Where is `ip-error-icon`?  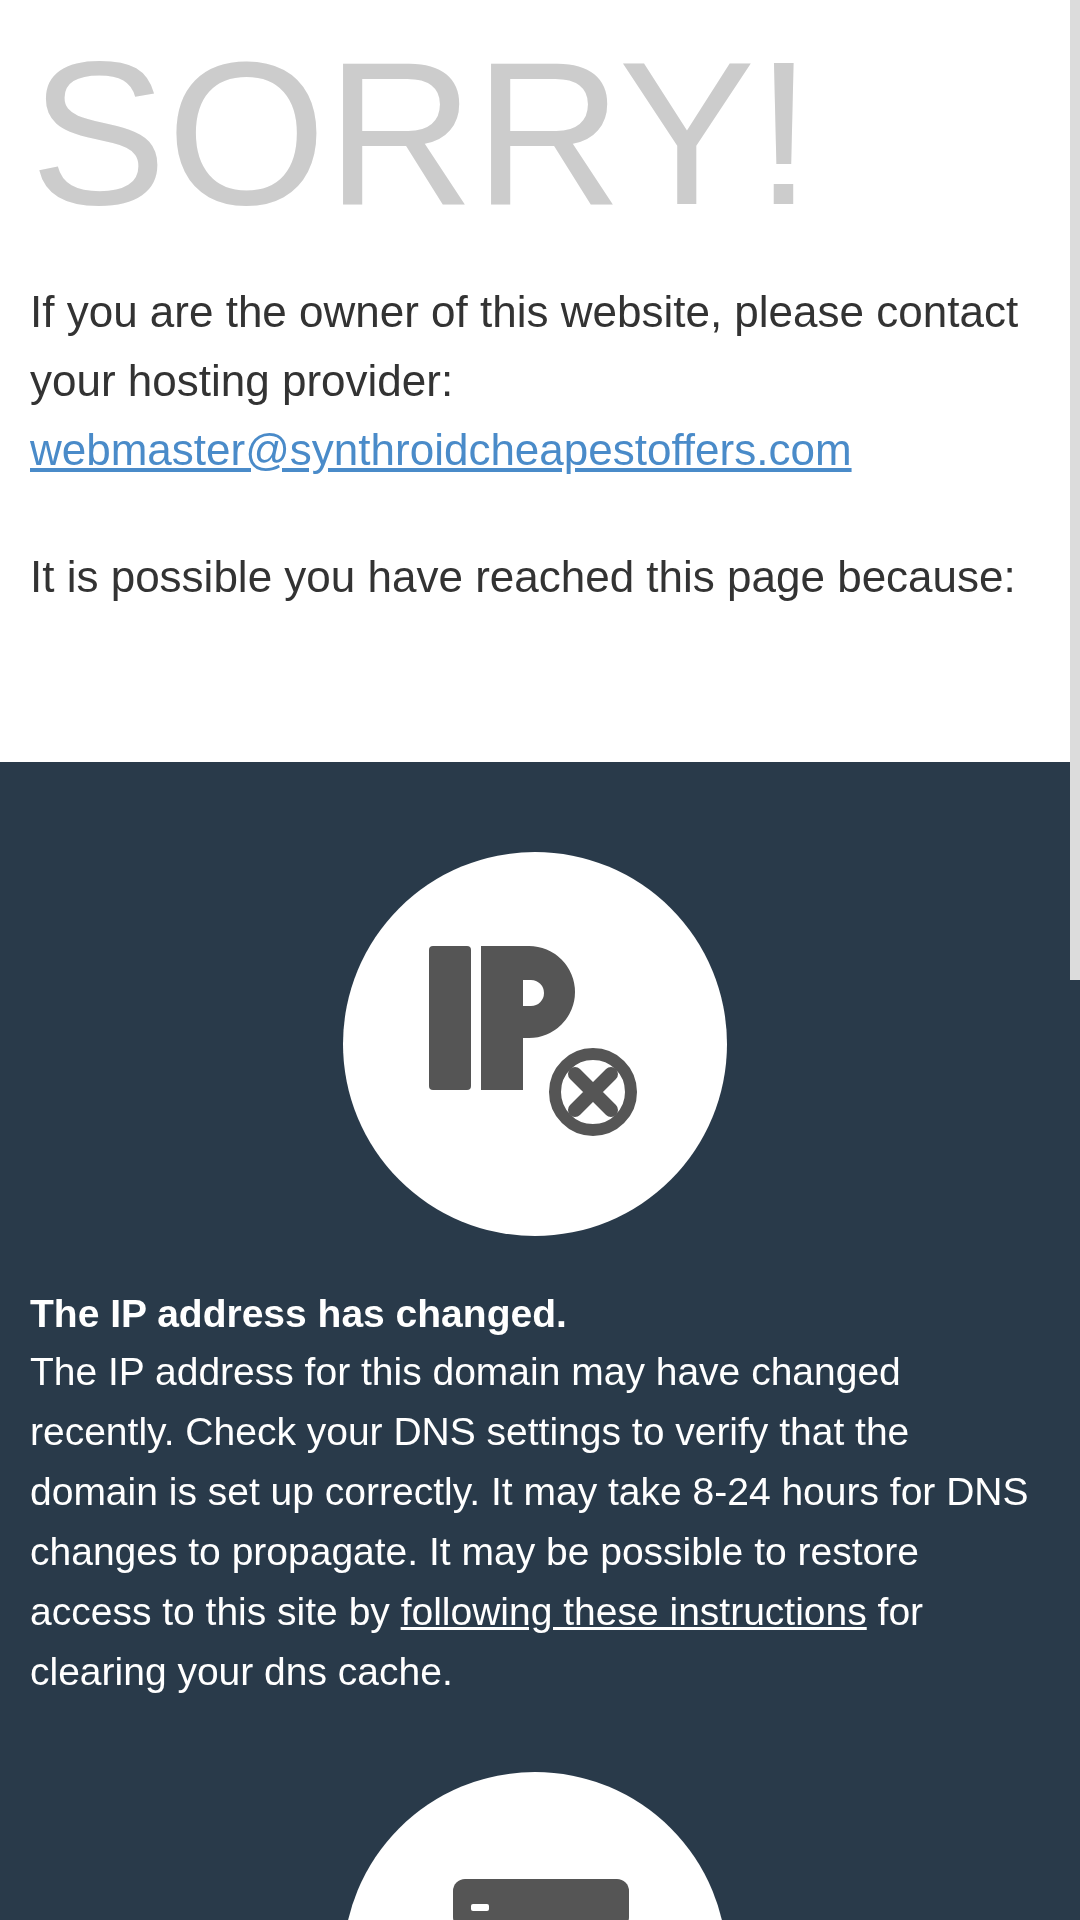
ip-error-icon is located at coordinates (535, 1044).